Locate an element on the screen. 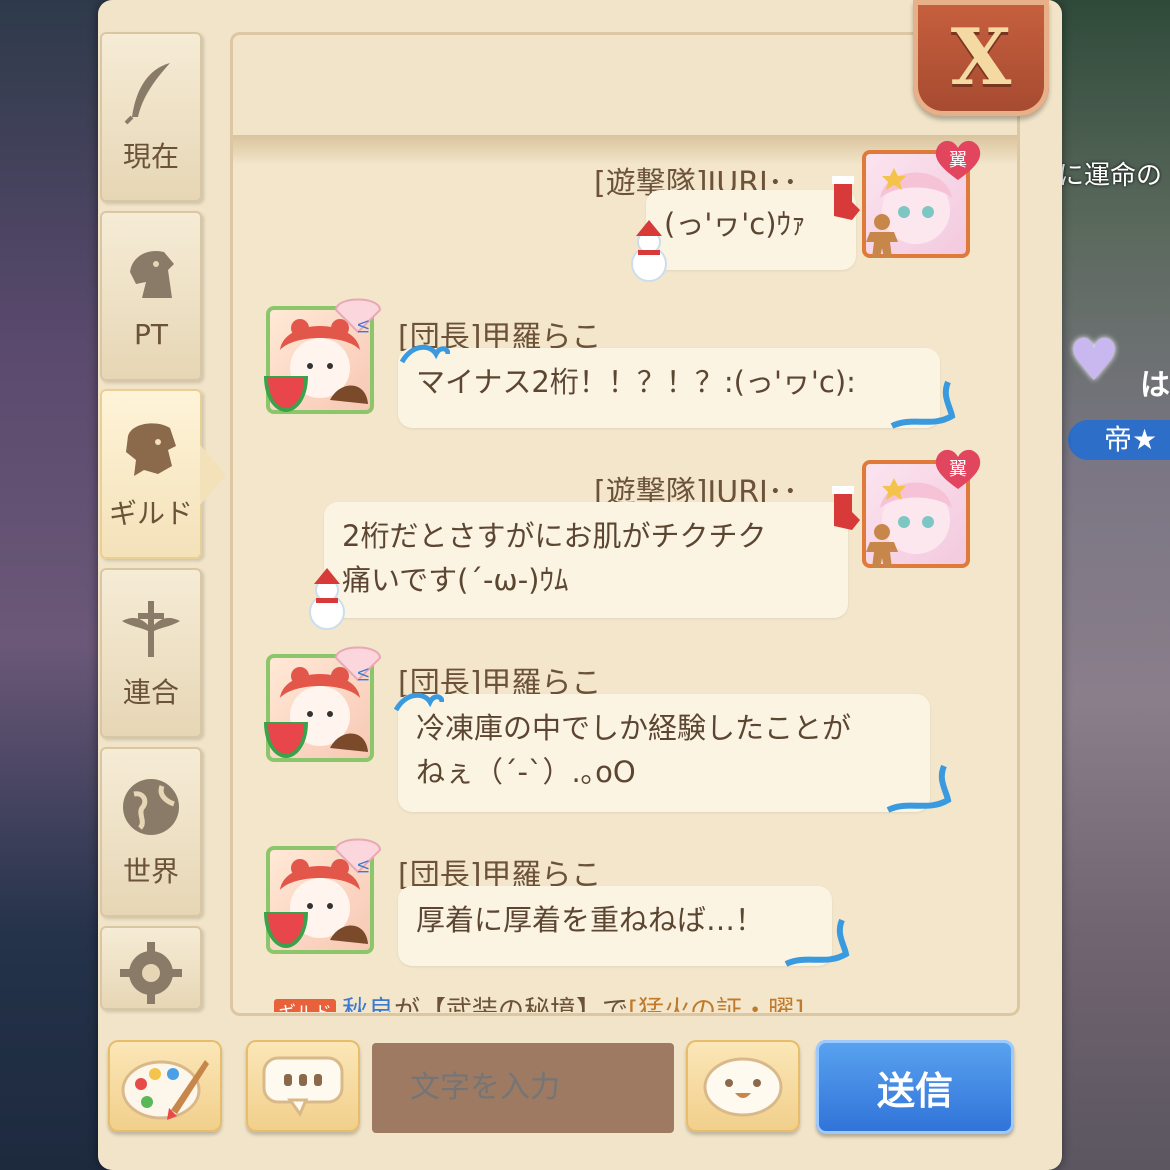 This screenshot has height=1170, width=1170. tab-party: PT is located at coordinates (151, 296).